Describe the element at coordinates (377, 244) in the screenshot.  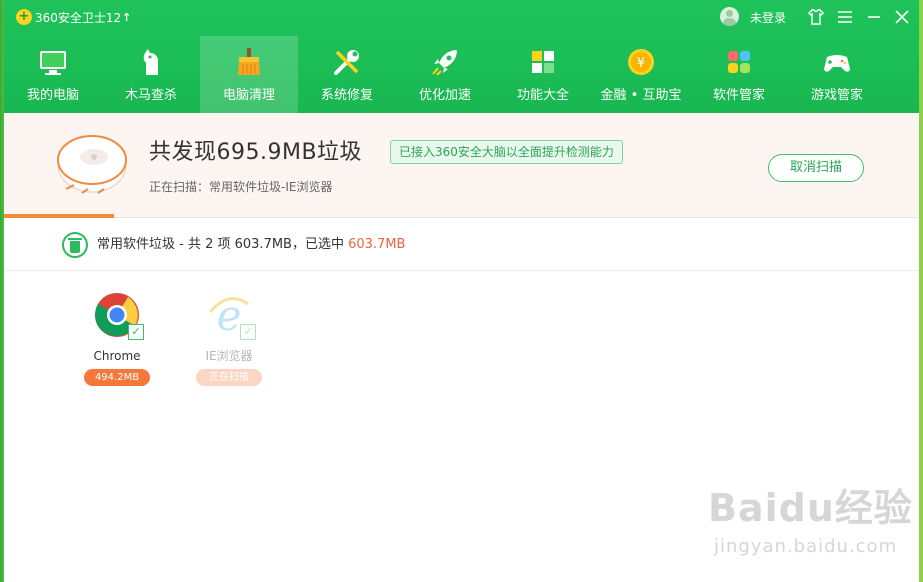
I see `selected-size: 603.7MB` at that location.